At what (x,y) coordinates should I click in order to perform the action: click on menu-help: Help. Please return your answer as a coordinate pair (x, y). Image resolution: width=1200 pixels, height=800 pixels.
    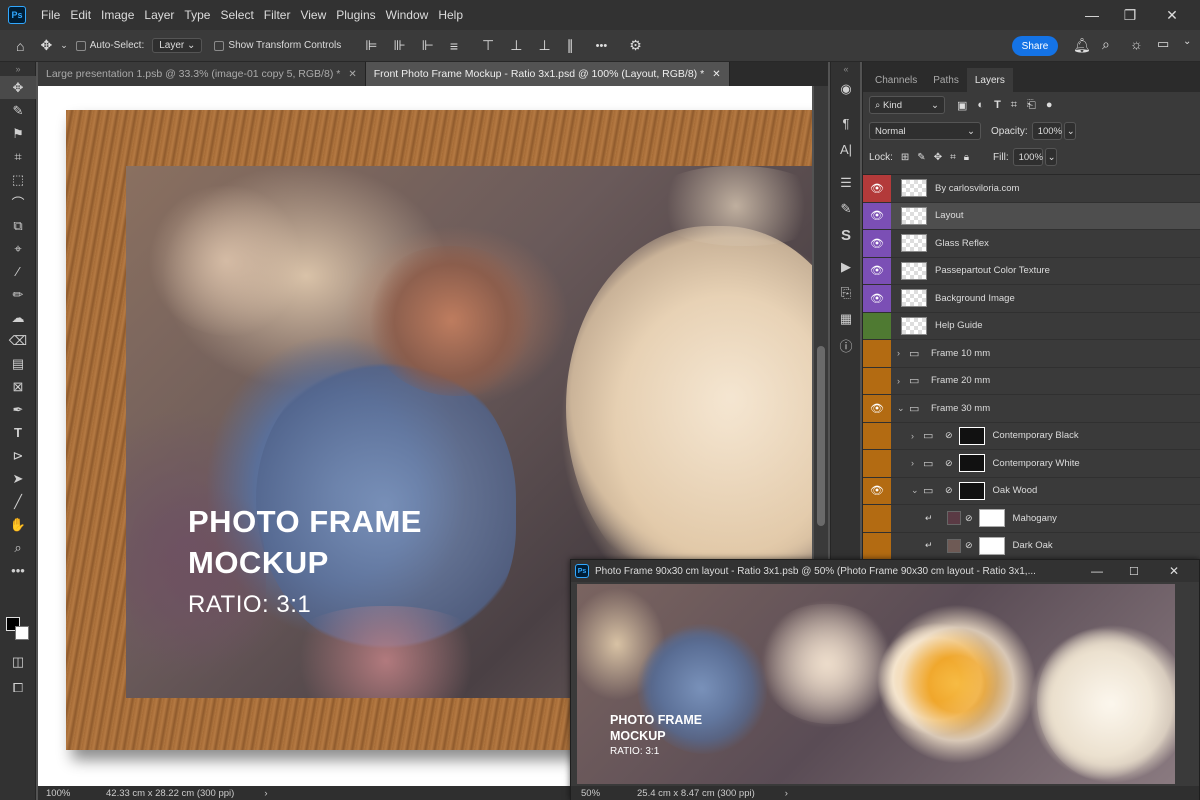
    Looking at the image, I should click on (450, 15).